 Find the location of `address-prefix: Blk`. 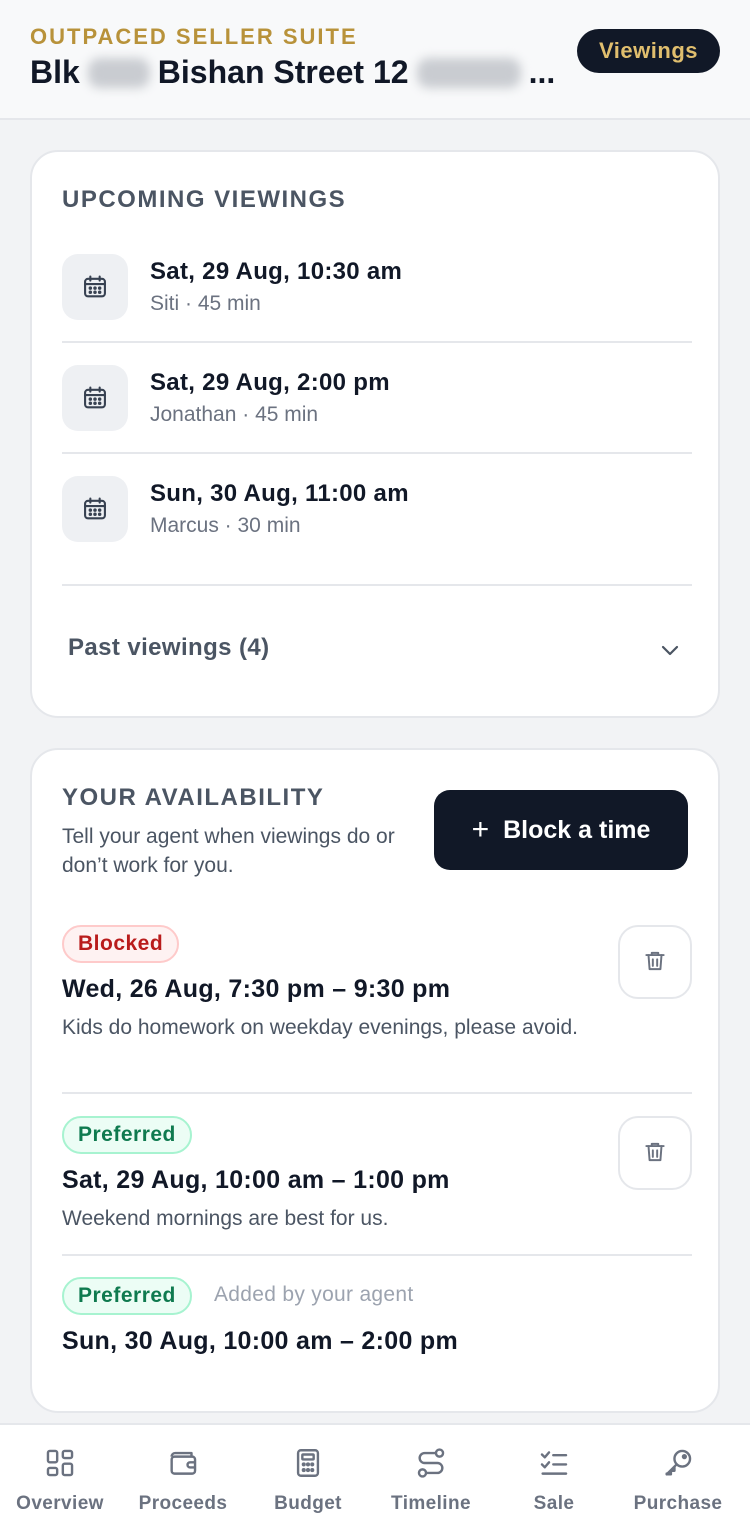

address-prefix: Blk is located at coordinates (55, 72).